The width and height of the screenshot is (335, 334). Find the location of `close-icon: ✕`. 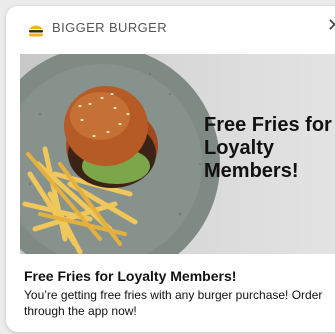

close-icon: ✕ is located at coordinates (331, 25).